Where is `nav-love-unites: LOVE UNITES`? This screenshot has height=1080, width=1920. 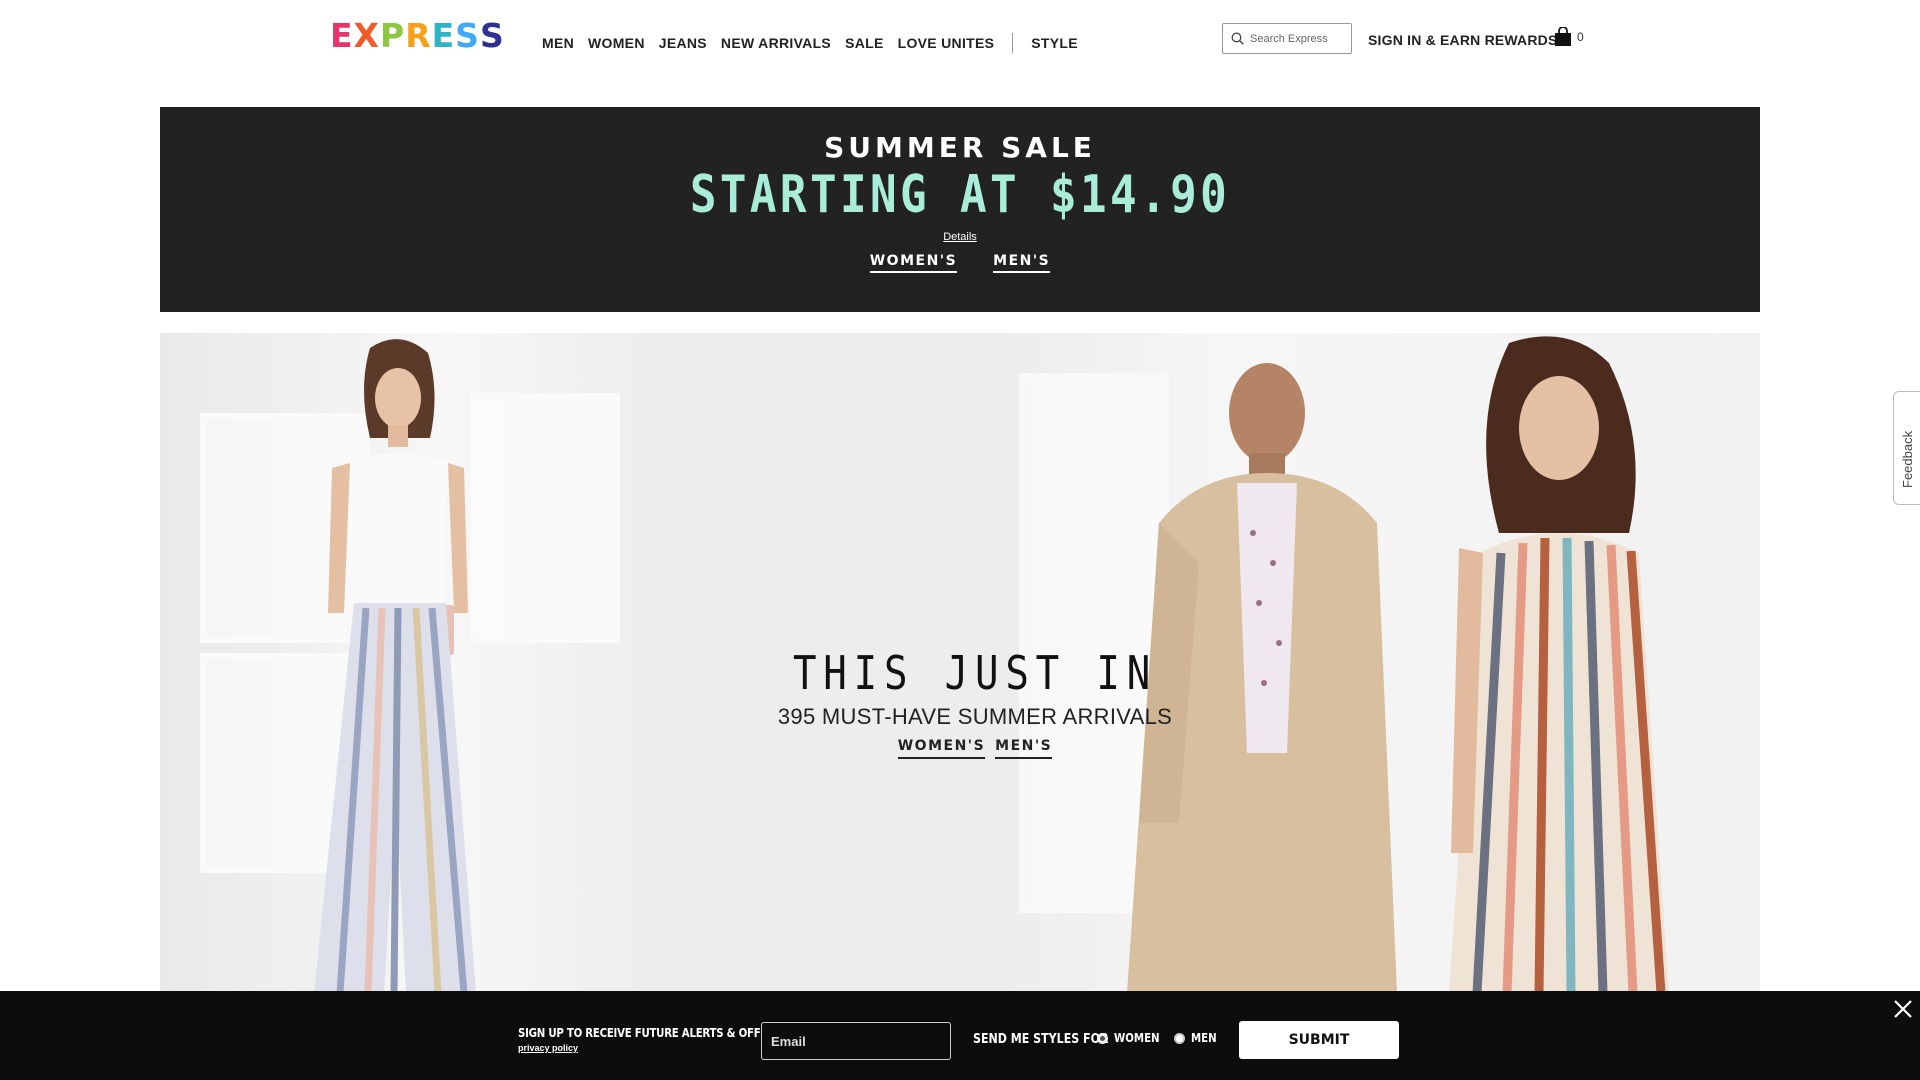
nav-love-unites: LOVE UNITES is located at coordinates (946, 43).